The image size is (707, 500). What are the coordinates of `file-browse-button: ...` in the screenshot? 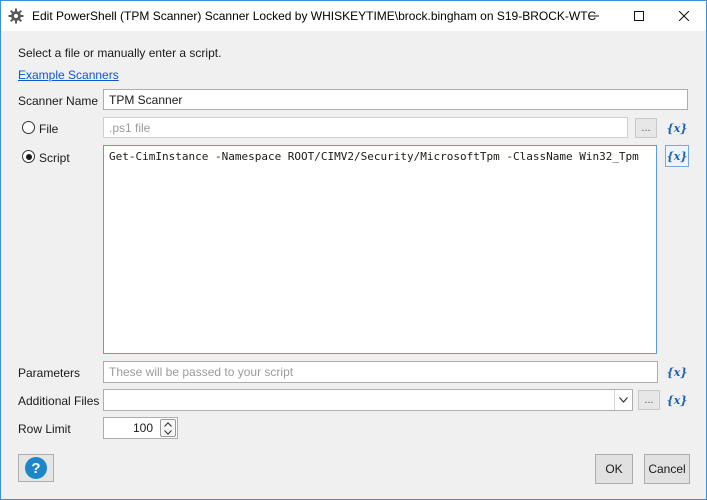 It's located at (646, 128).